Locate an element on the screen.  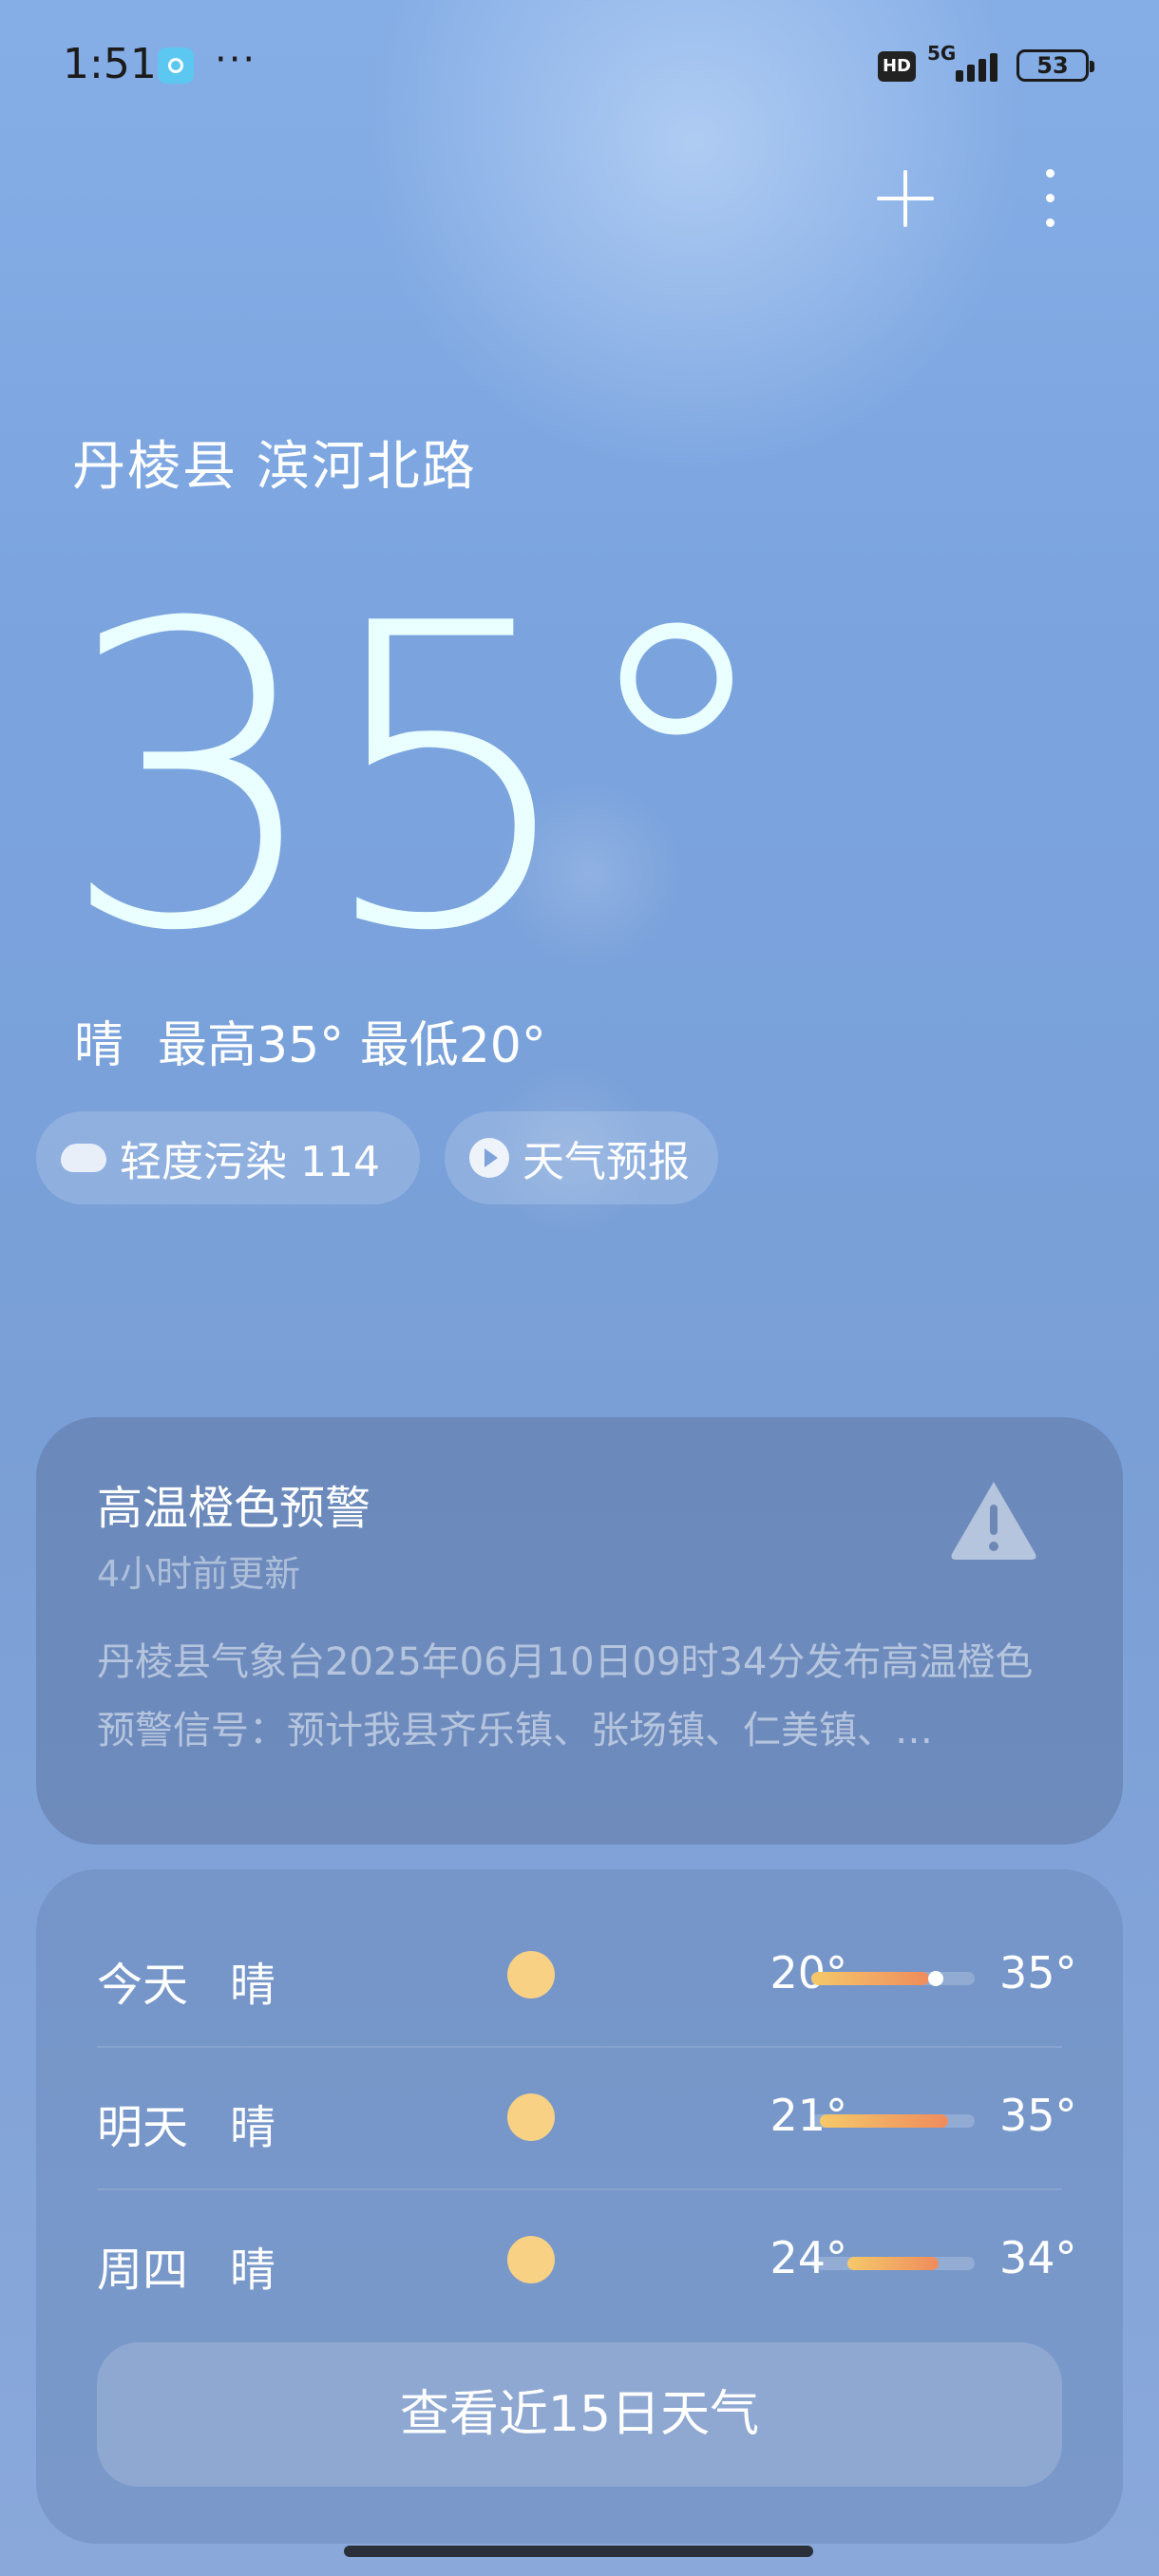
forecast-row: 周四晴 24° 34° is located at coordinates (587, 2259).